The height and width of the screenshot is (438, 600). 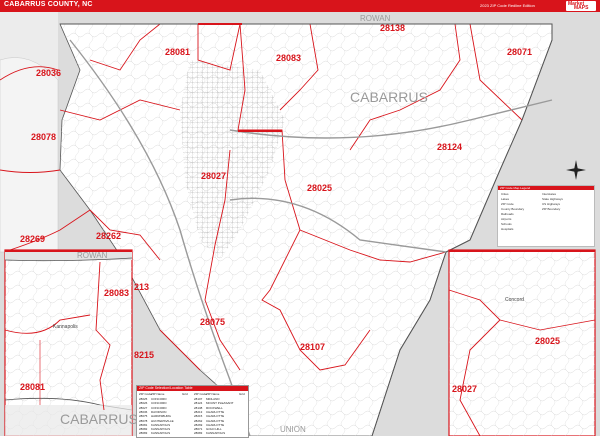 I want to click on zip-label: 28138, so click(x=392, y=28).